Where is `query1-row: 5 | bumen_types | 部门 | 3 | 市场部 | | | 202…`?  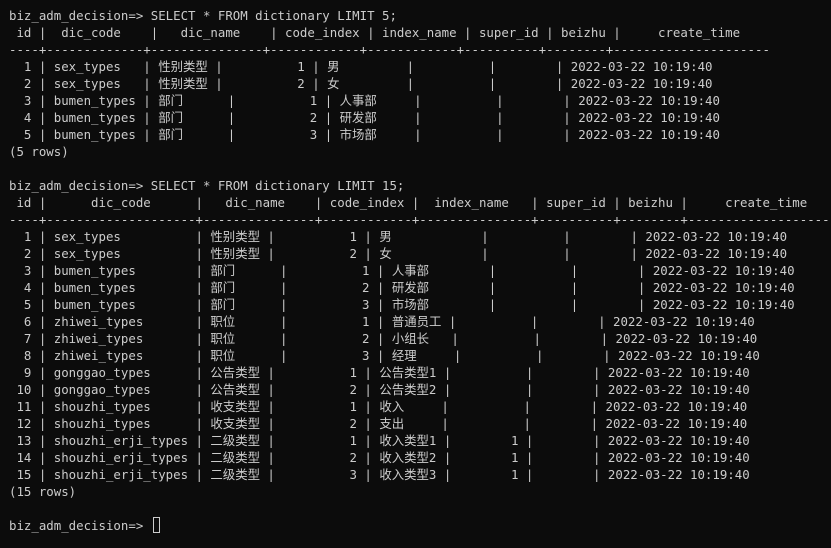
query1-row: 5 | bumen_types | 部门 | 3 | 市场部 | | | 202… is located at coordinates (364, 134).